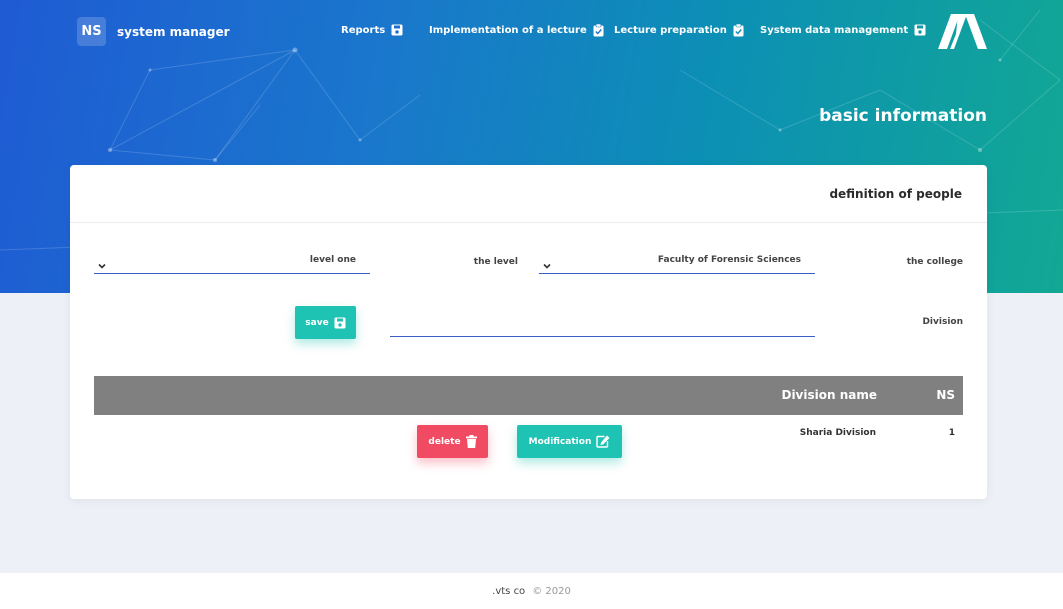  What do you see at coordinates (945, 395) in the screenshot?
I see `column-header-ns: NS` at bounding box center [945, 395].